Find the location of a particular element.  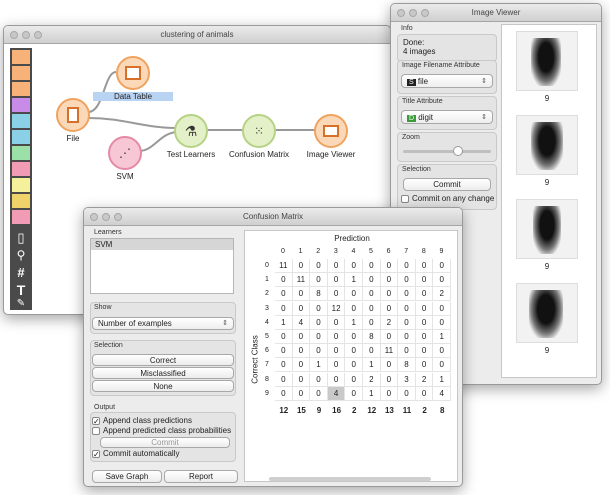

title-attr-combo: D digit ⇕ is located at coordinates (447, 117).